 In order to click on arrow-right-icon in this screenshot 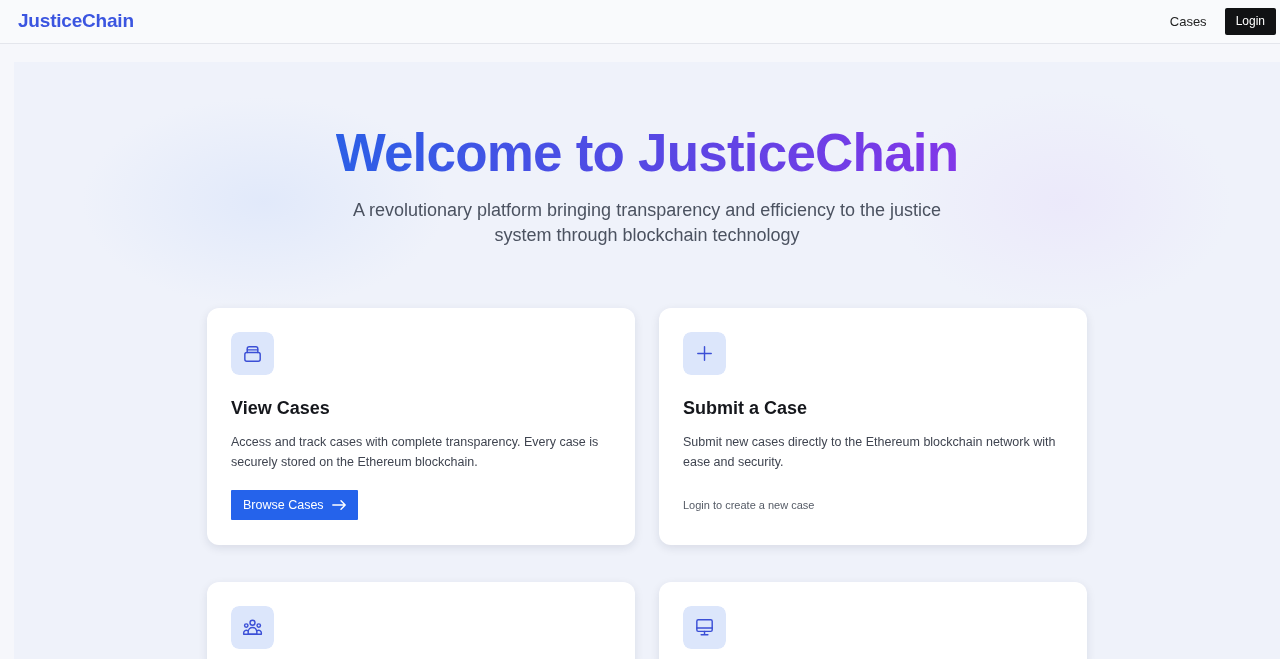, I will do `click(338, 505)`.